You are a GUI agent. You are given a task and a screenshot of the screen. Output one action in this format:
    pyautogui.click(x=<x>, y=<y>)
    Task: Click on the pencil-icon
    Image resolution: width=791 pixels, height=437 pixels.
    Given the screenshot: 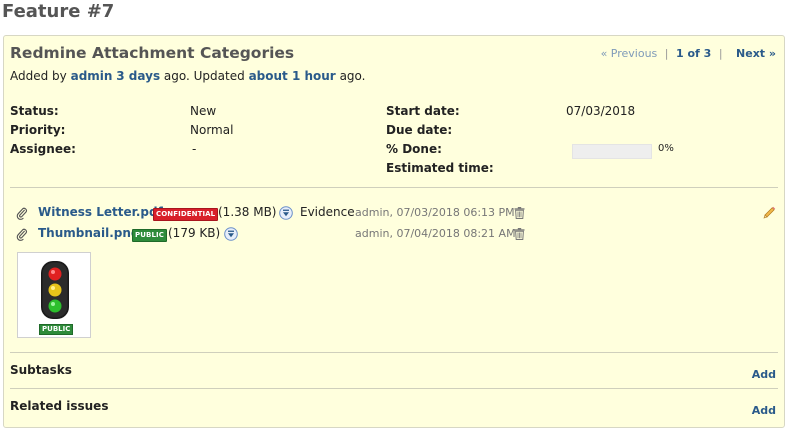 What is the action you would take?
    pyautogui.click(x=769, y=212)
    